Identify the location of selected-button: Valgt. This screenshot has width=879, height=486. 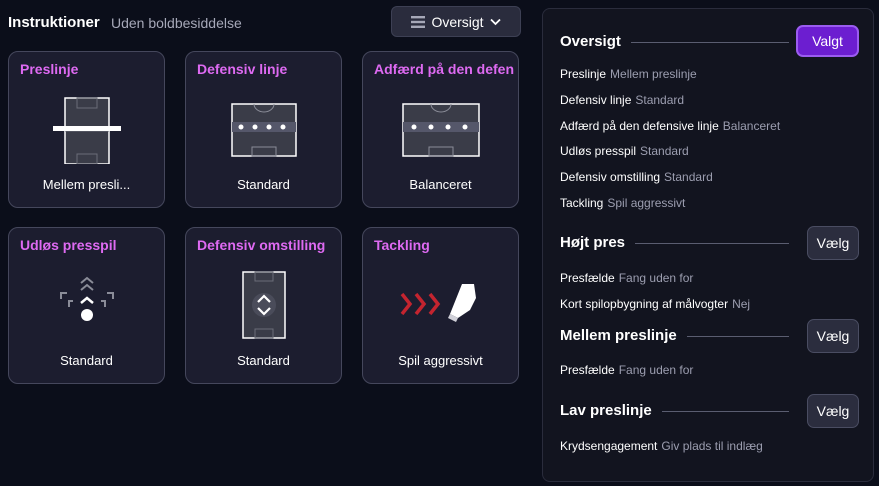
(827, 41).